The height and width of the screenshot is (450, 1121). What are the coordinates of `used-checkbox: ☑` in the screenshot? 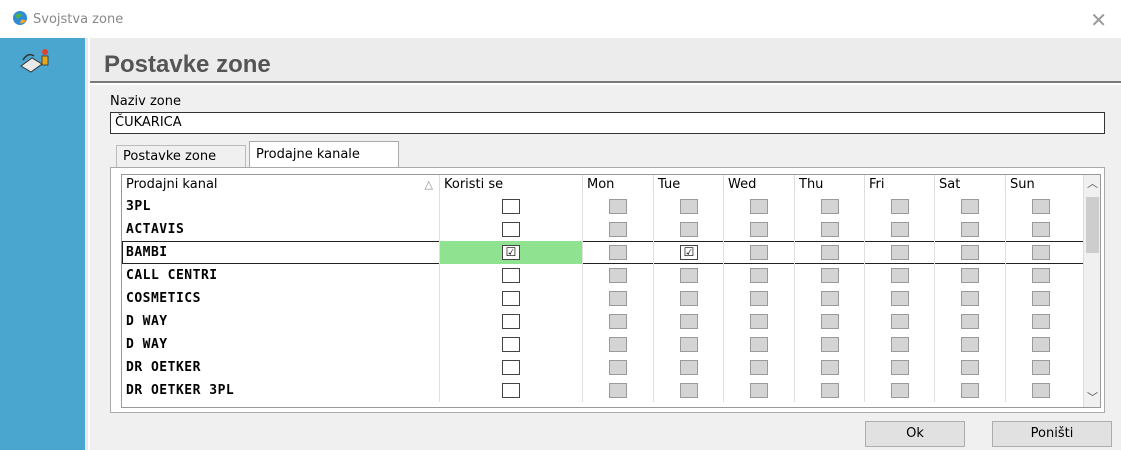 It's located at (511, 252).